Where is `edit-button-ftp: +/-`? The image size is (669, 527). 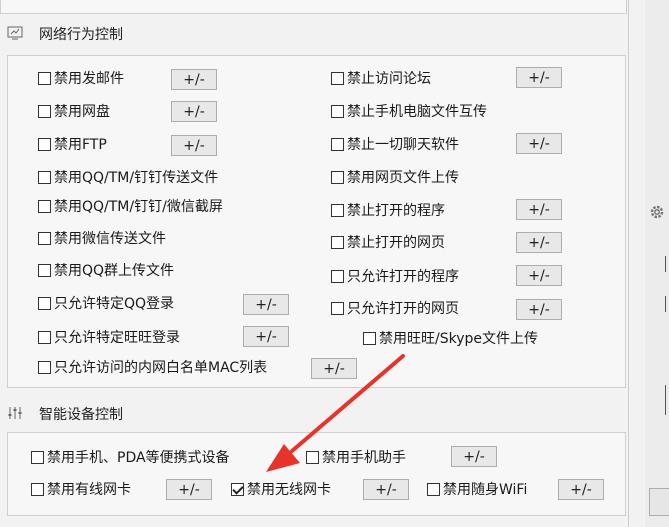
edit-button-ftp: +/- is located at coordinates (194, 145).